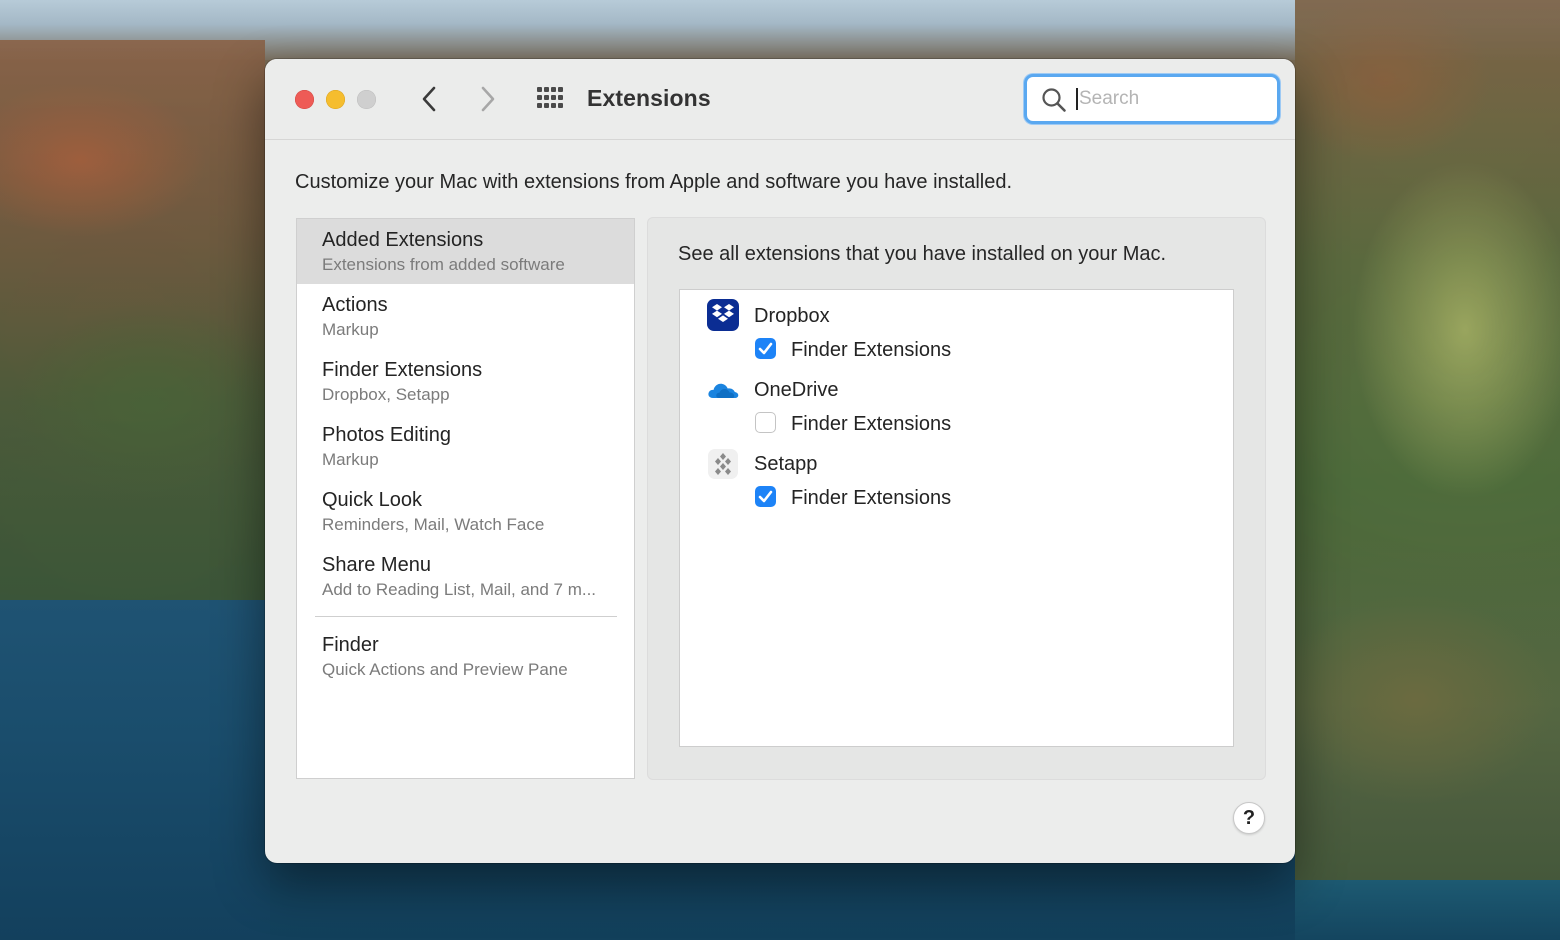  What do you see at coordinates (402, 370) in the screenshot?
I see `sidebar-item-title: Finder Extensions` at bounding box center [402, 370].